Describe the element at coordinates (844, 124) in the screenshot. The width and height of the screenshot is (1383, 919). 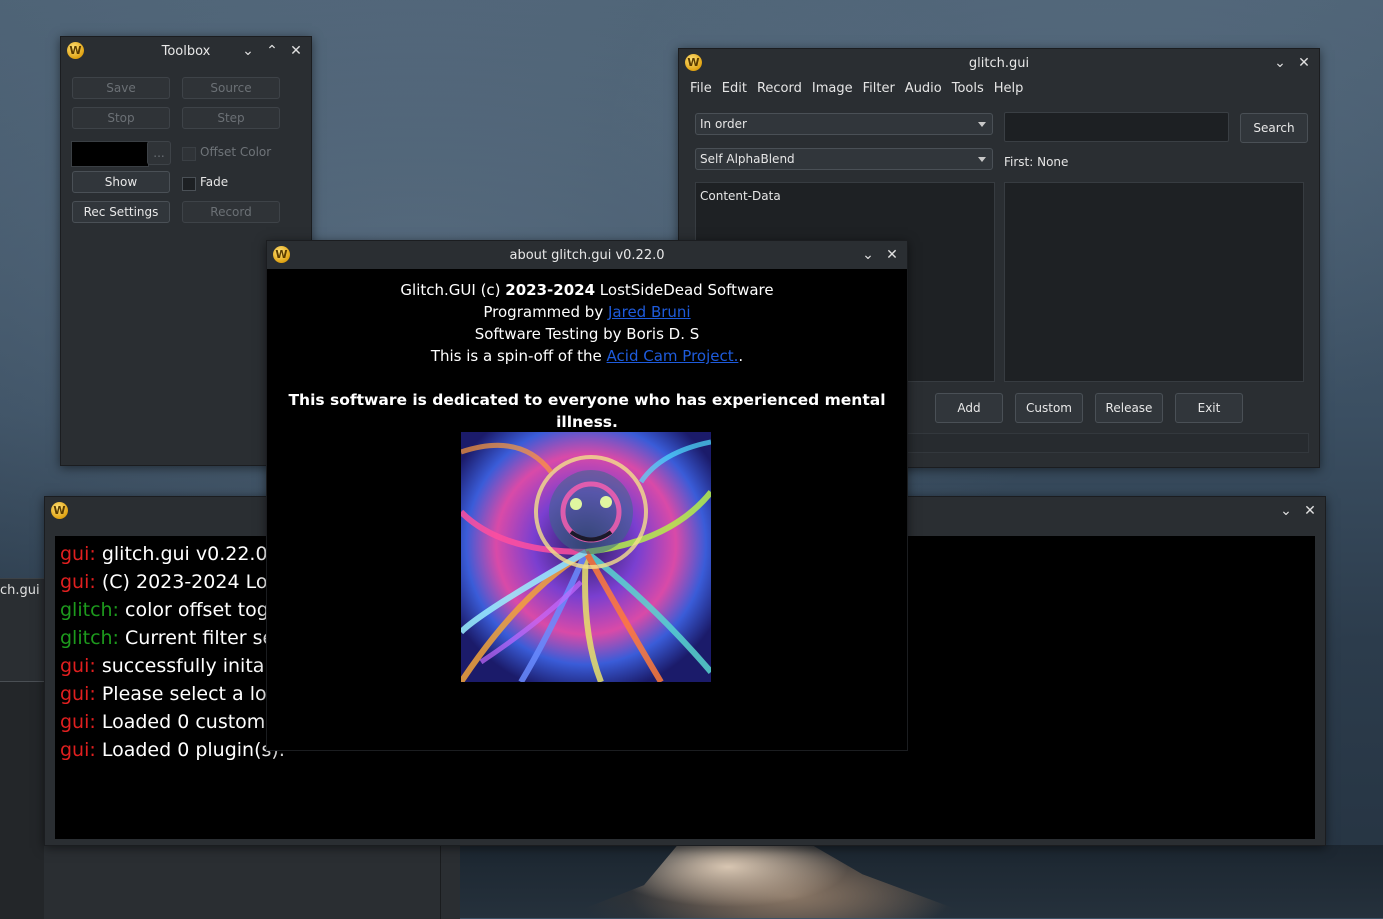
I see `order-select: In order` at that location.